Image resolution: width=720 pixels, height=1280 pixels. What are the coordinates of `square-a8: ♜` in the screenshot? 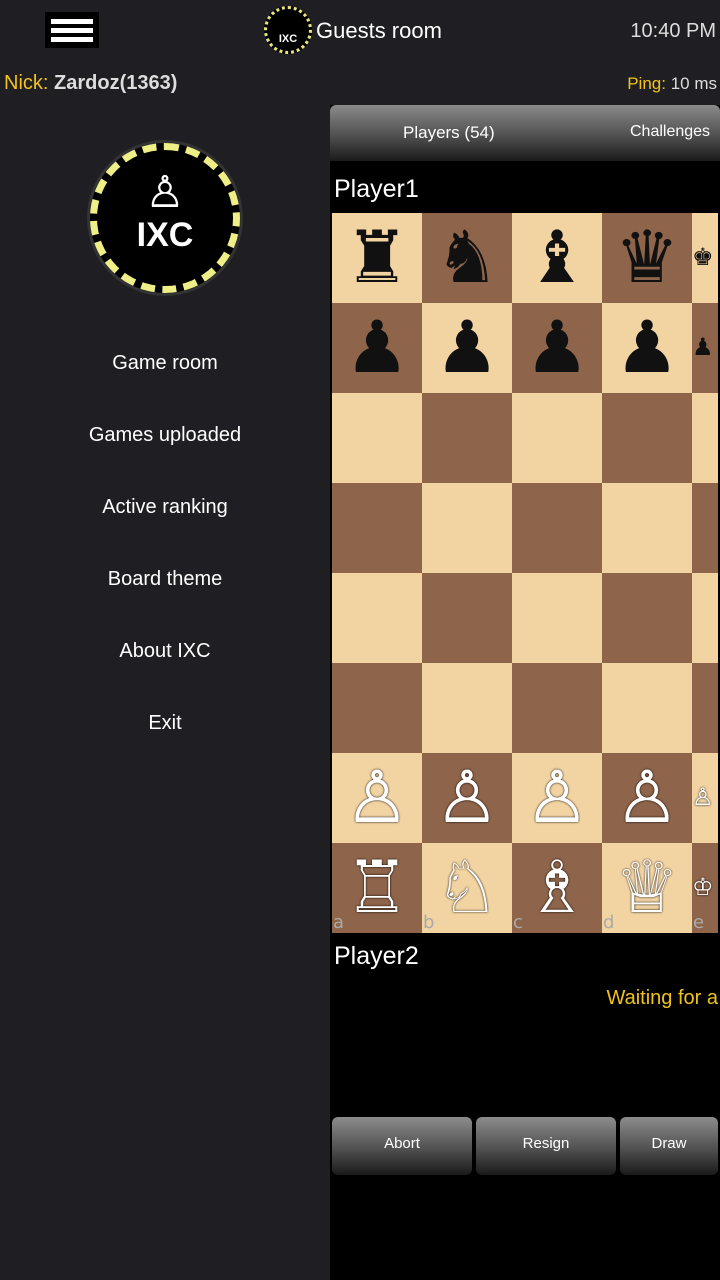 It's located at (377, 258).